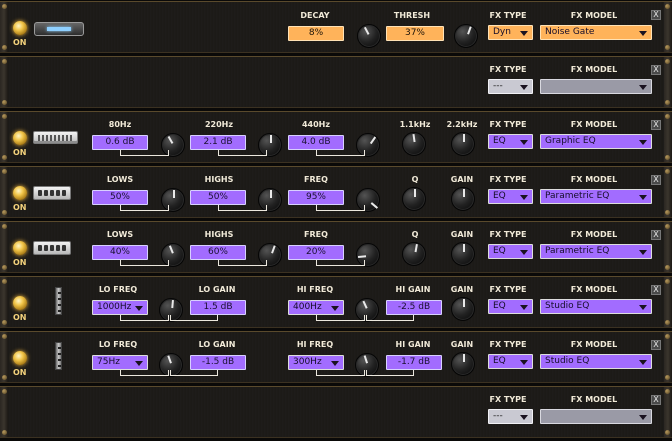 Image resolution: width=672 pixels, height=441 pixels. What do you see at coordinates (596, 141) in the screenshot?
I see `fx-model-select: Graphic EQ` at bounding box center [596, 141].